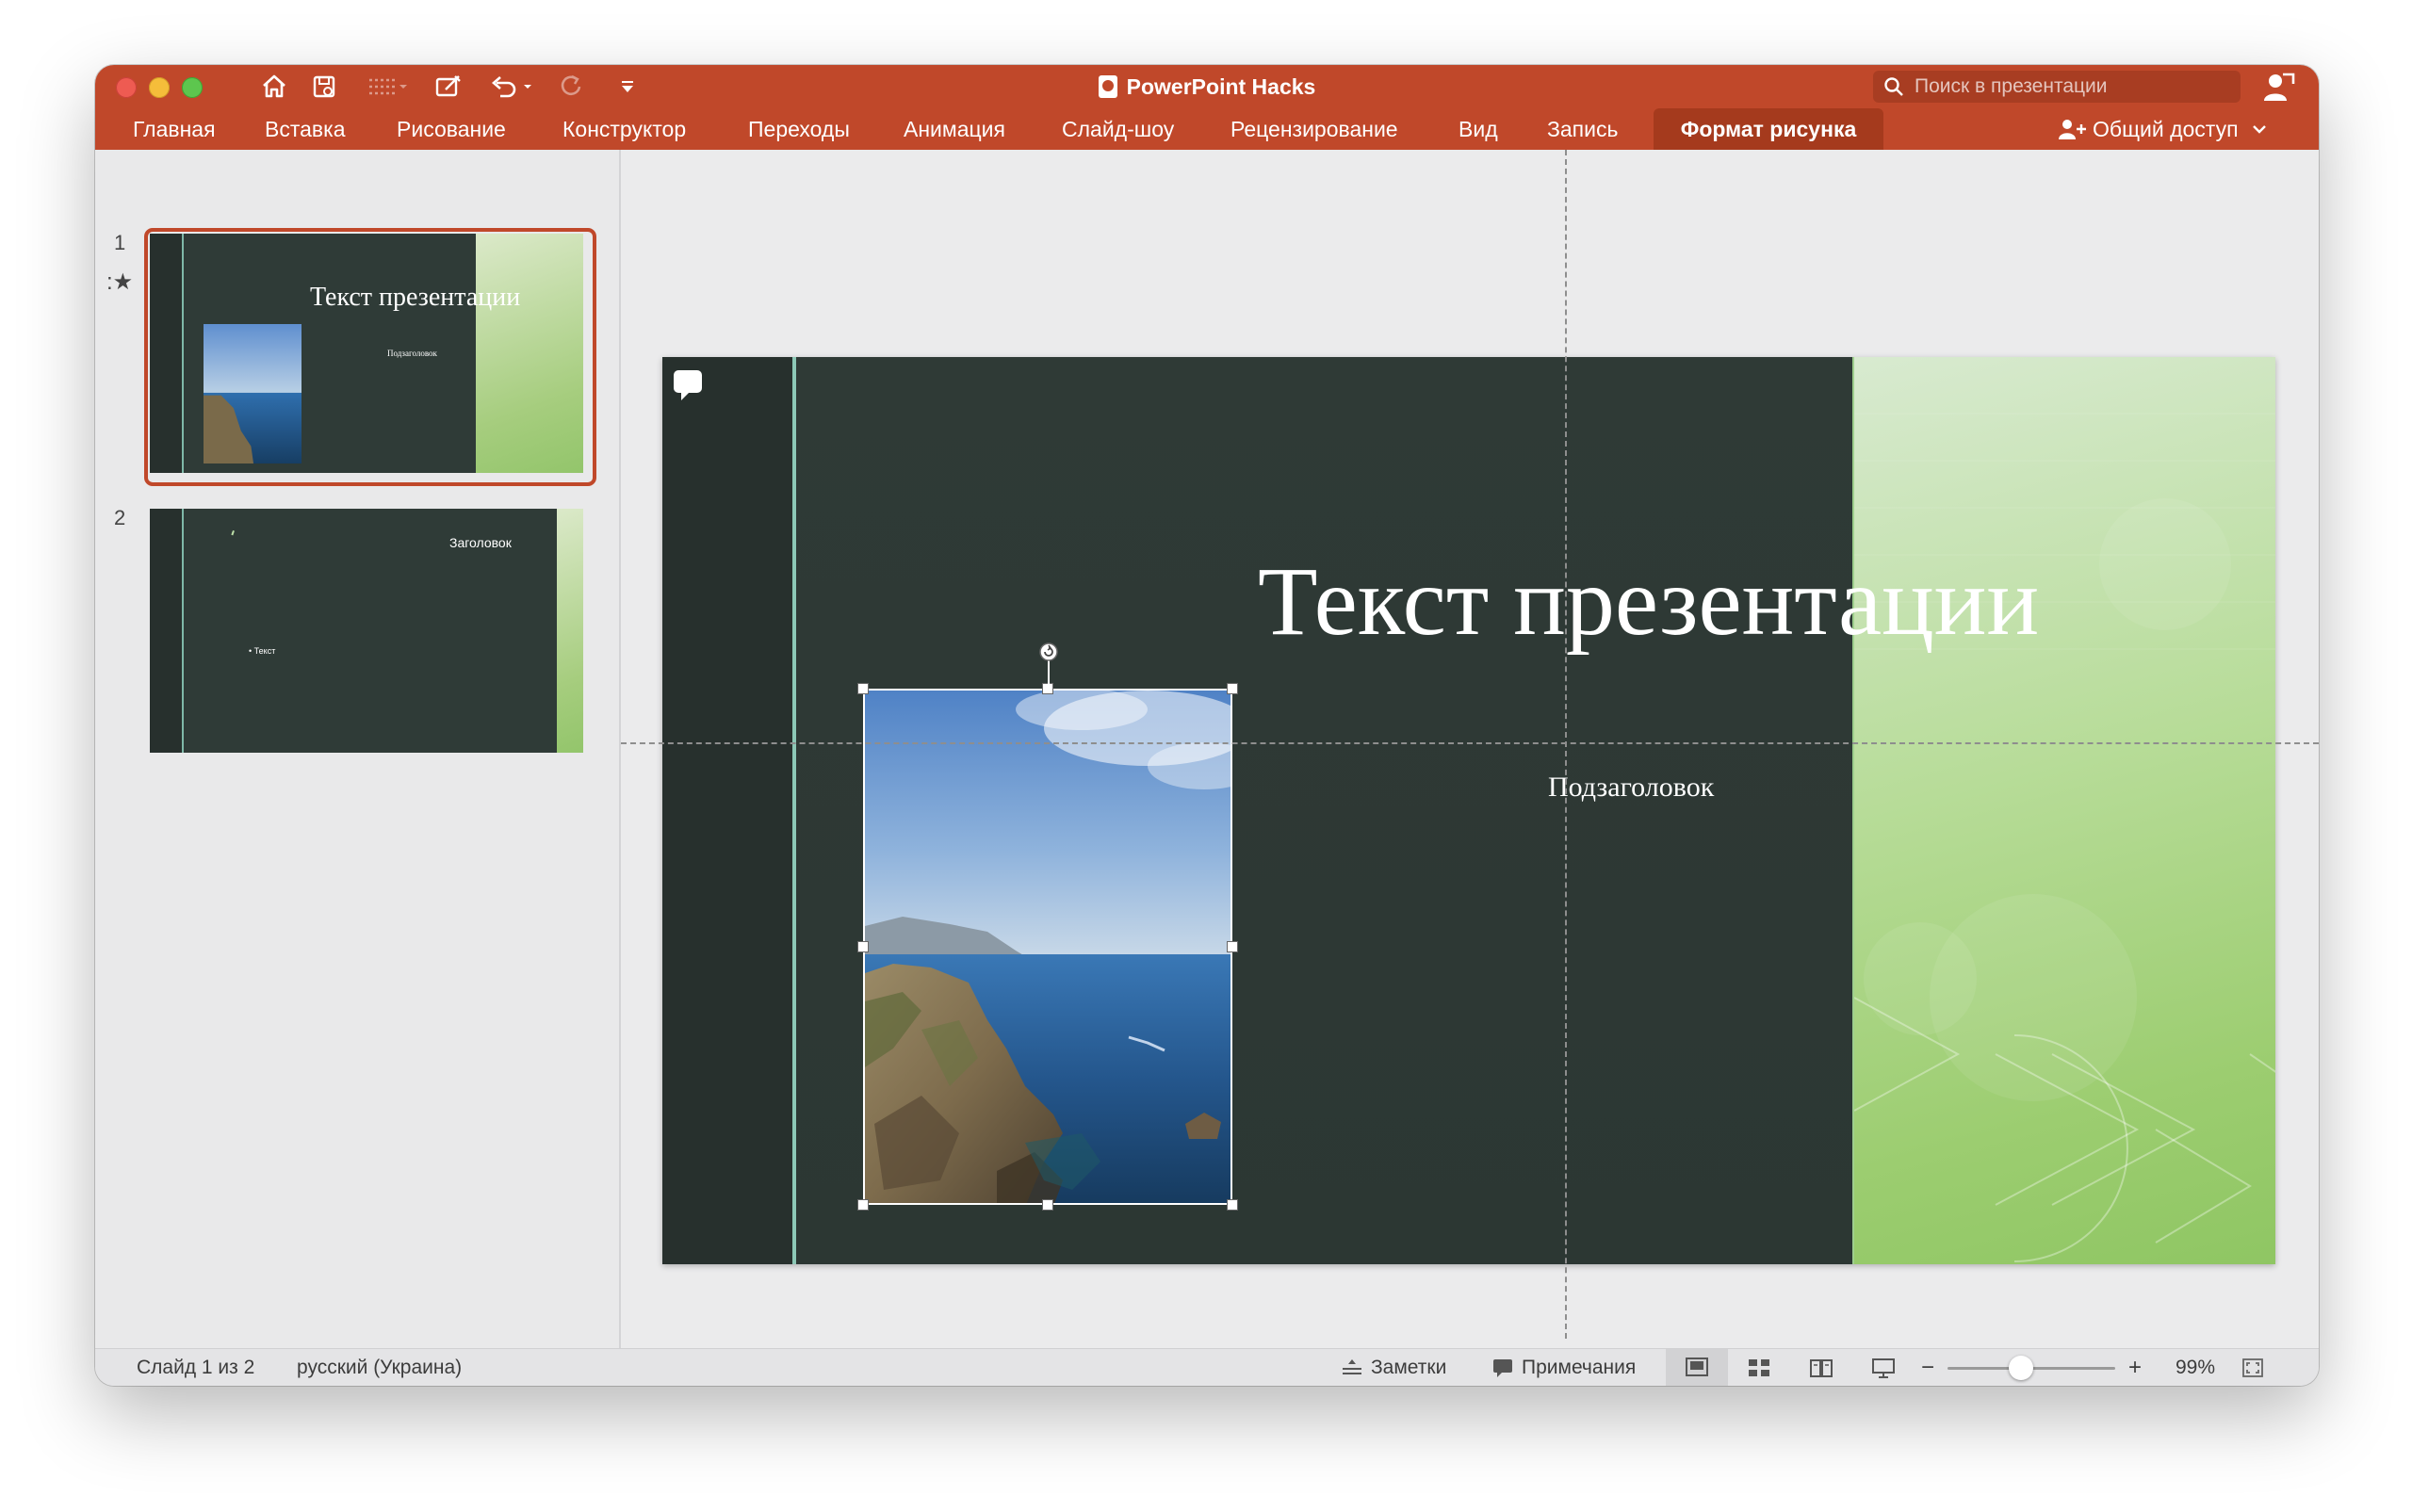  What do you see at coordinates (1478, 129) in the screenshot?
I see `tab-view: Вид` at bounding box center [1478, 129].